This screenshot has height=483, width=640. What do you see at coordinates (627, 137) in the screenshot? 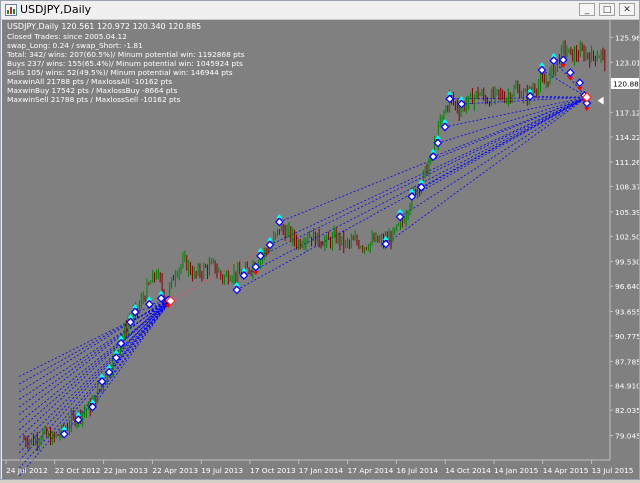
I see `price-tick-label: 114.225` at bounding box center [627, 137].